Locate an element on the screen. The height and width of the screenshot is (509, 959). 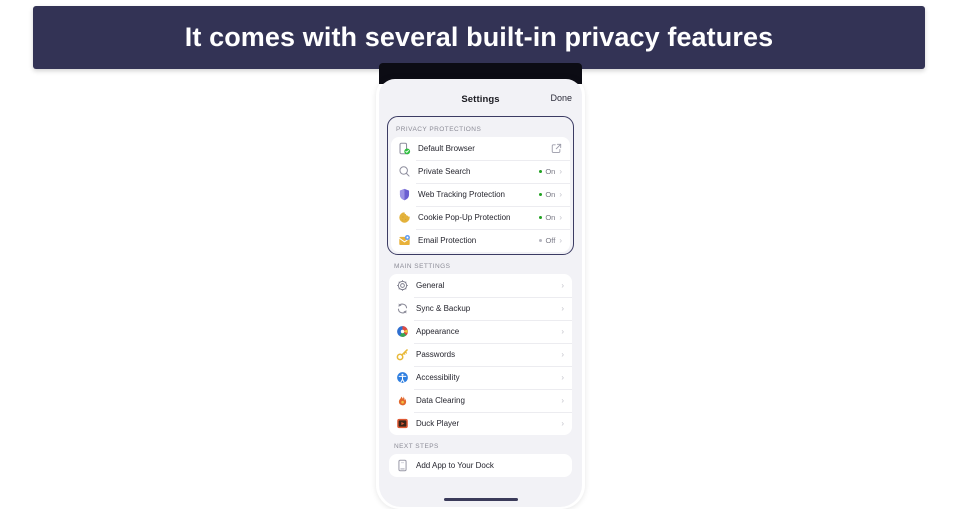
settings-row-label: Data Clearing is located at coordinates (440, 400).